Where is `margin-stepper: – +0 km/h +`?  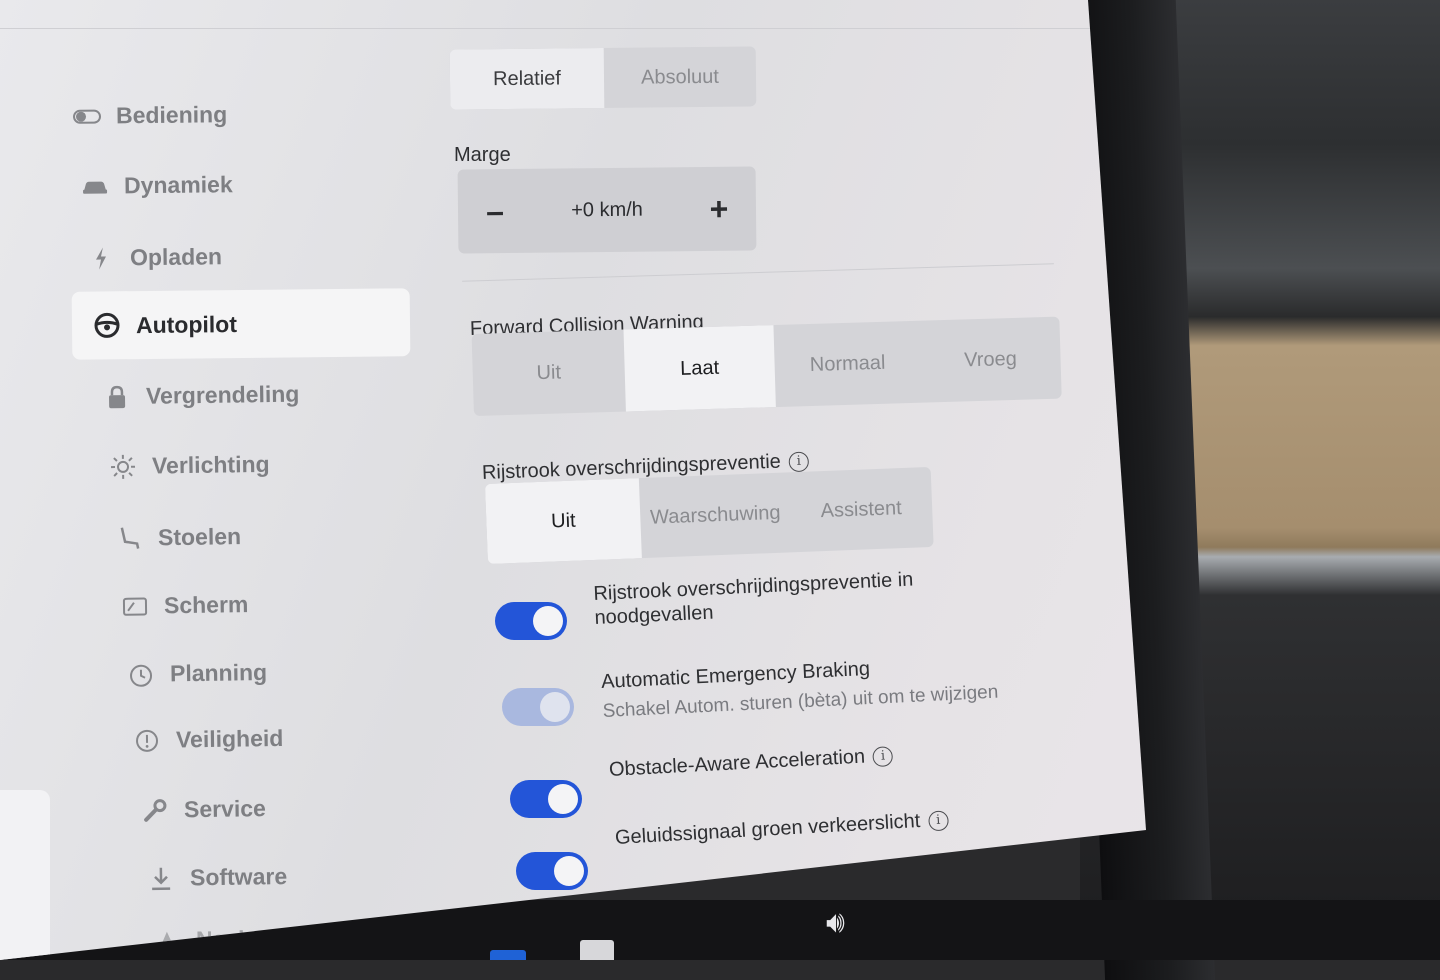
margin-stepper: – +0 km/h + is located at coordinates (607, 209).